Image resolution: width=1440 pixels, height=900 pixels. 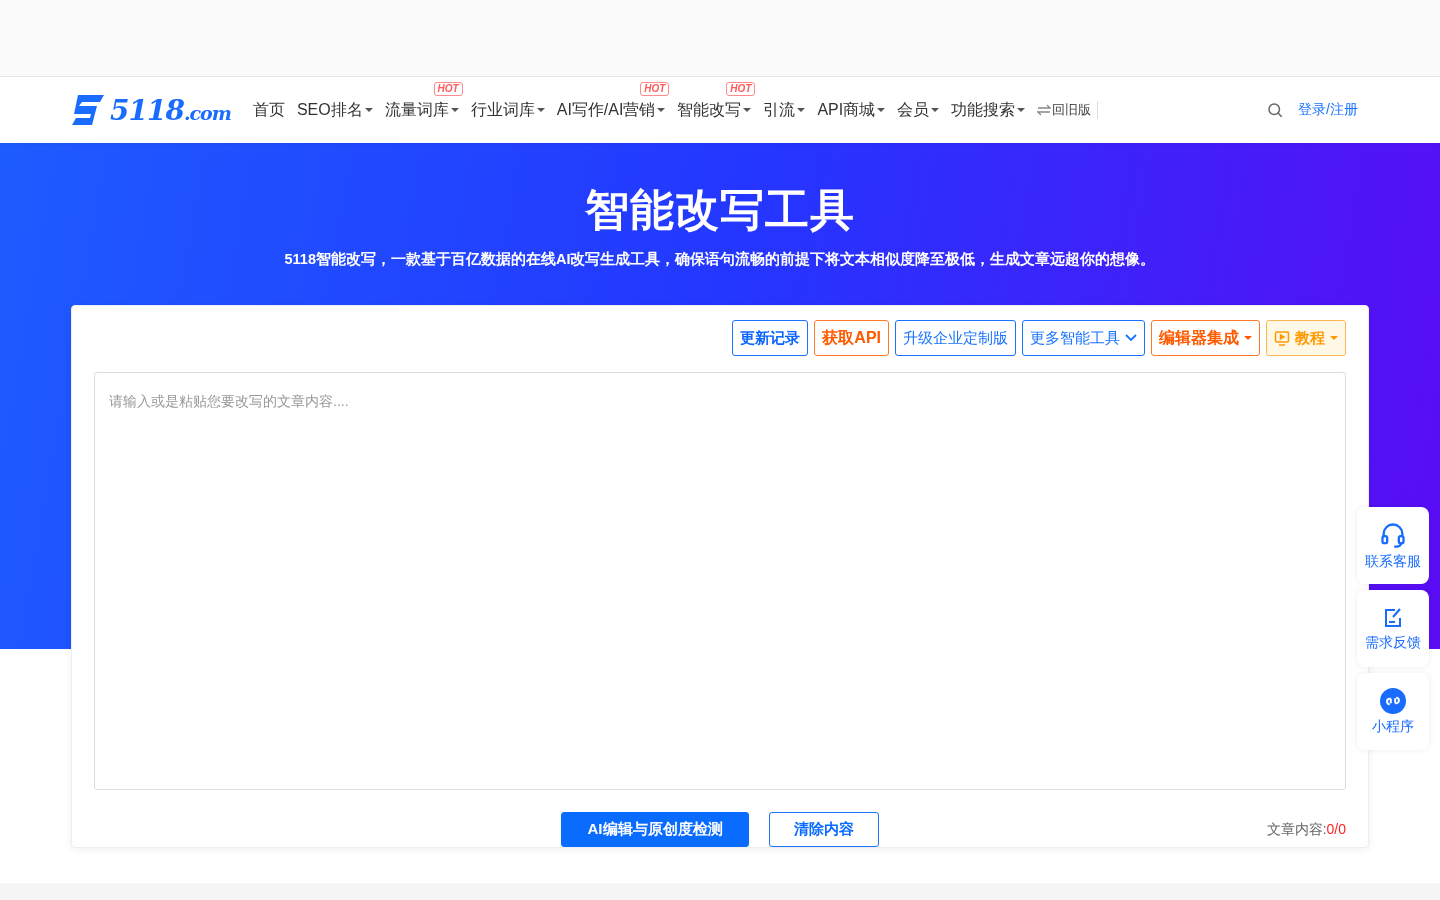 I want to click on clear-button: 清除内容, so click(x=824, y=829).